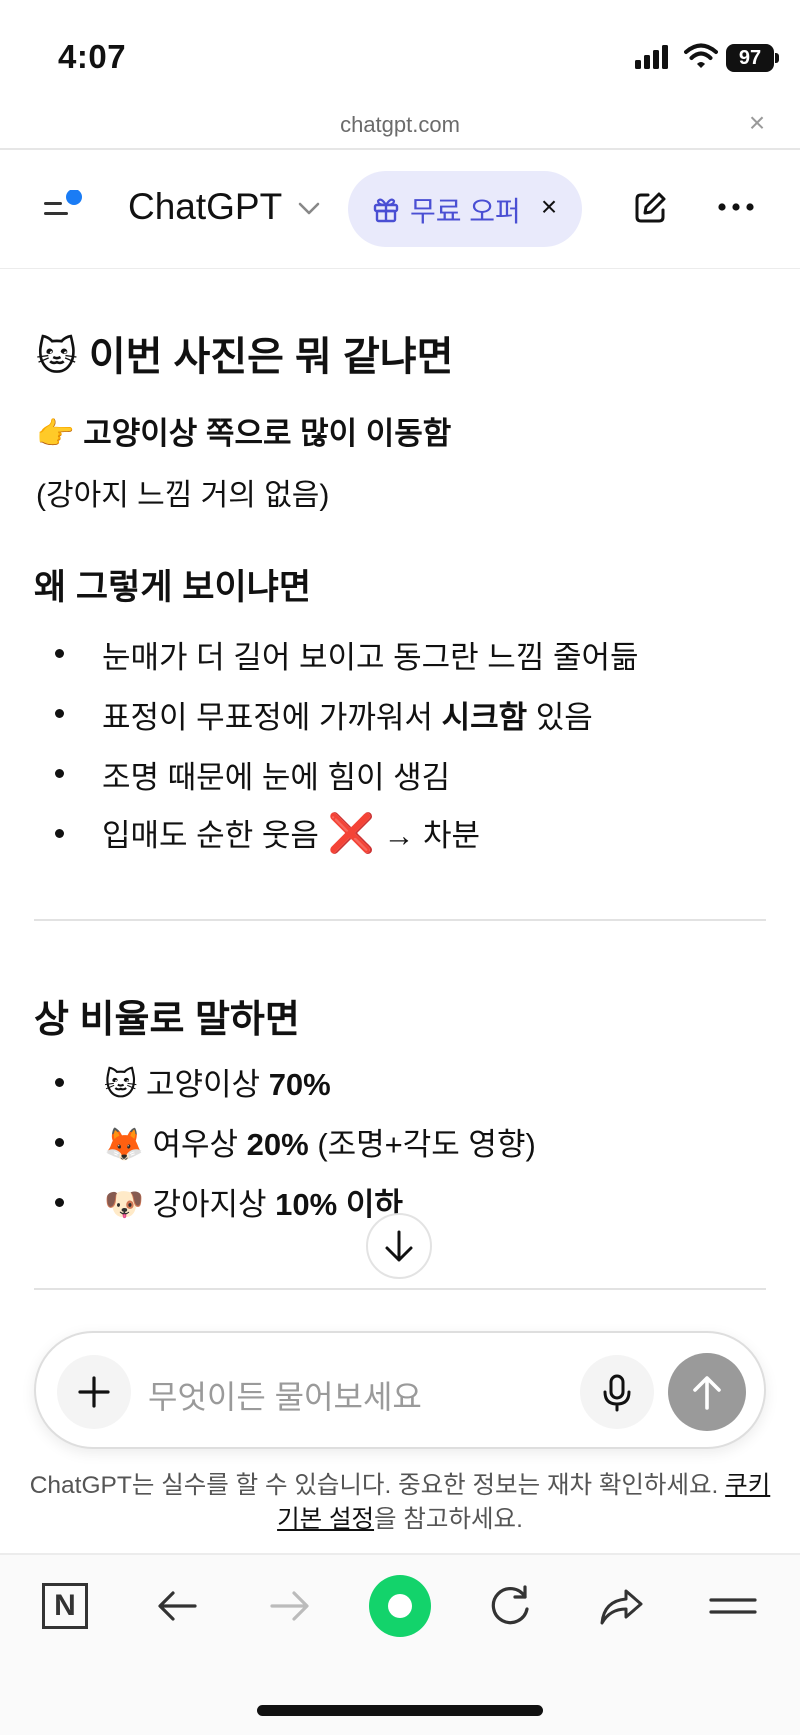 Image resolution: width=800 pixels, height=1735 pixels. I want to click on message-heading: 🐱 이번 사진은 뭐 같냐면, so click(244, 353).